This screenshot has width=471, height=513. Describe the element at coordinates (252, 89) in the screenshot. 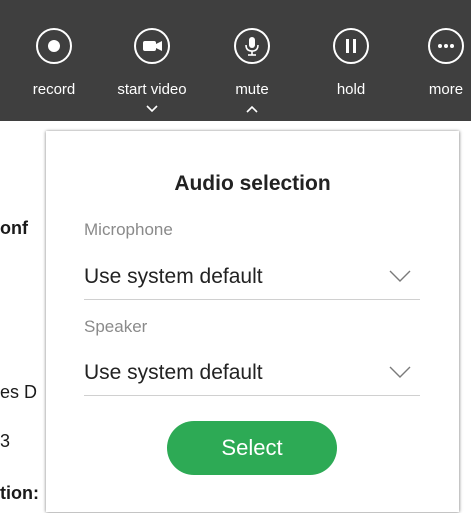

I see `mute-label: mute` at that location.